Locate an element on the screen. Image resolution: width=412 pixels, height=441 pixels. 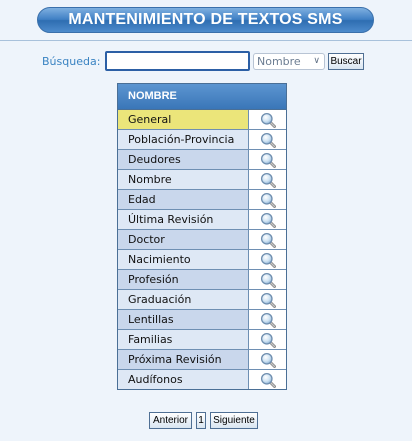
table-row: Graduación is located at coordinates (202, 300).